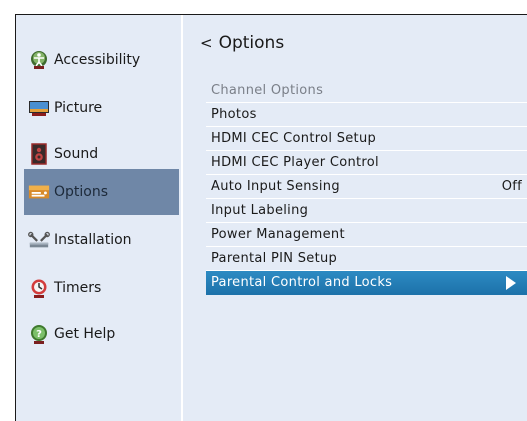 This screenshot has height=421, width=527. I want to click on sidebar-item-label: Timers, so click(78, 288).